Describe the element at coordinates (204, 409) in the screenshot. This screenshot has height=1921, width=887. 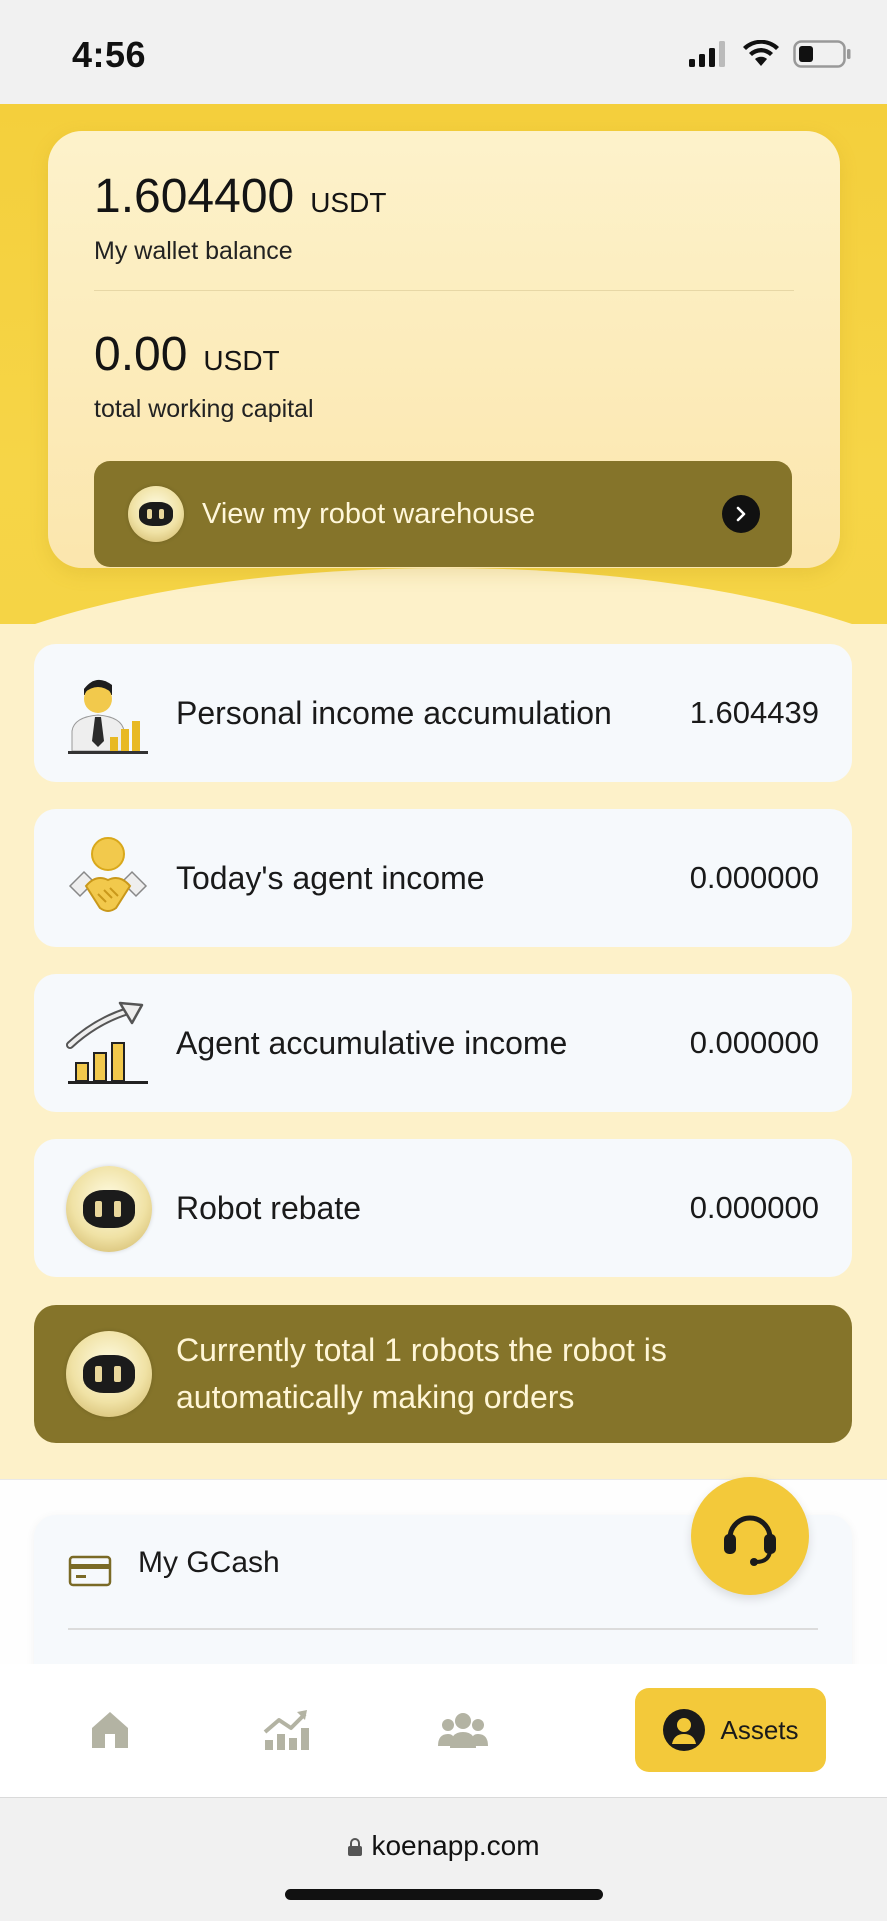
I see `working-capital-label: total working capital` at that location.